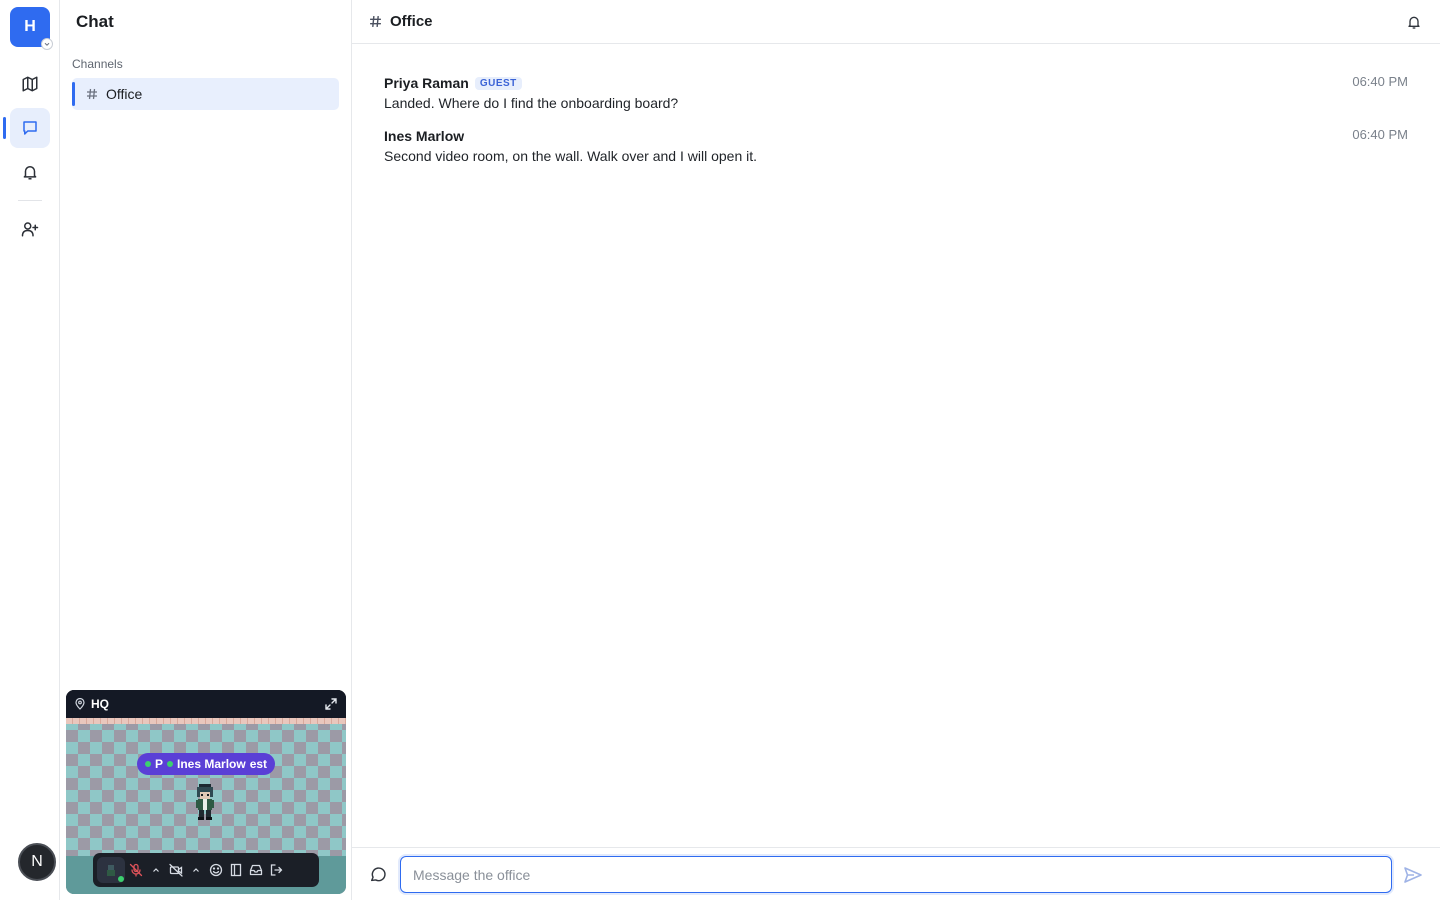 The width and height of the screenshot is (1440, 900). I want to click on rooms-button, so click(236, 870).